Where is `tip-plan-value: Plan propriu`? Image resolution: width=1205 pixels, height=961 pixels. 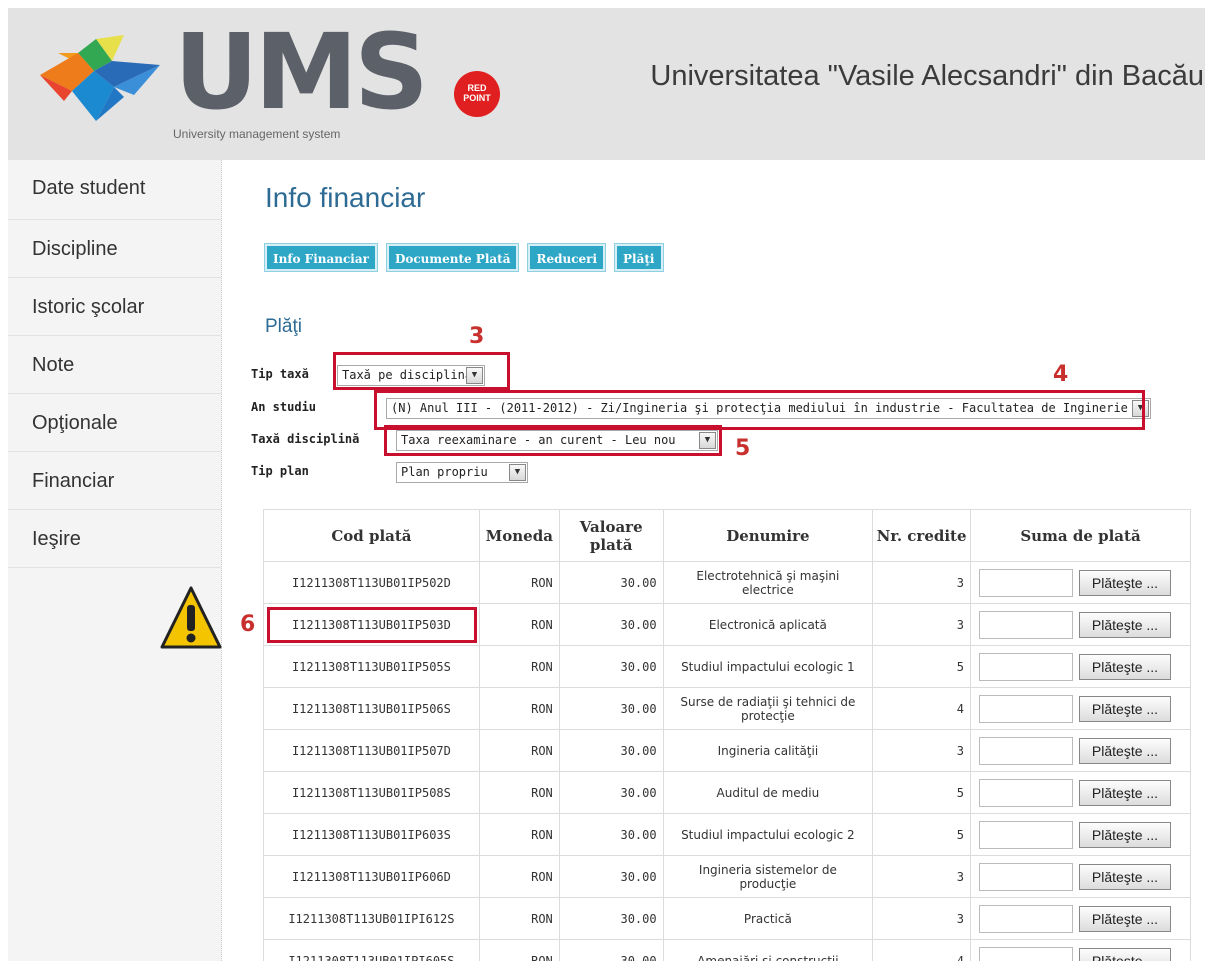
tip-plan-value: Plan propriu is located at coordinates (444, 472).